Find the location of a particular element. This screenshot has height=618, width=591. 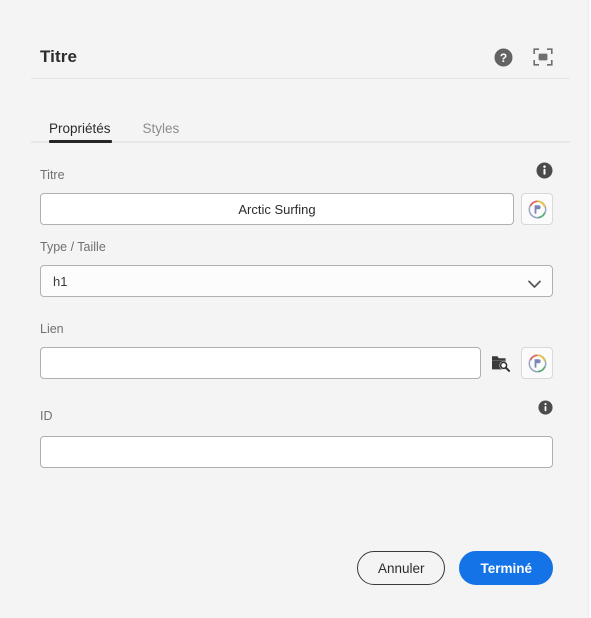

field-lien-label: Lien is located at coordinates (52, 329).